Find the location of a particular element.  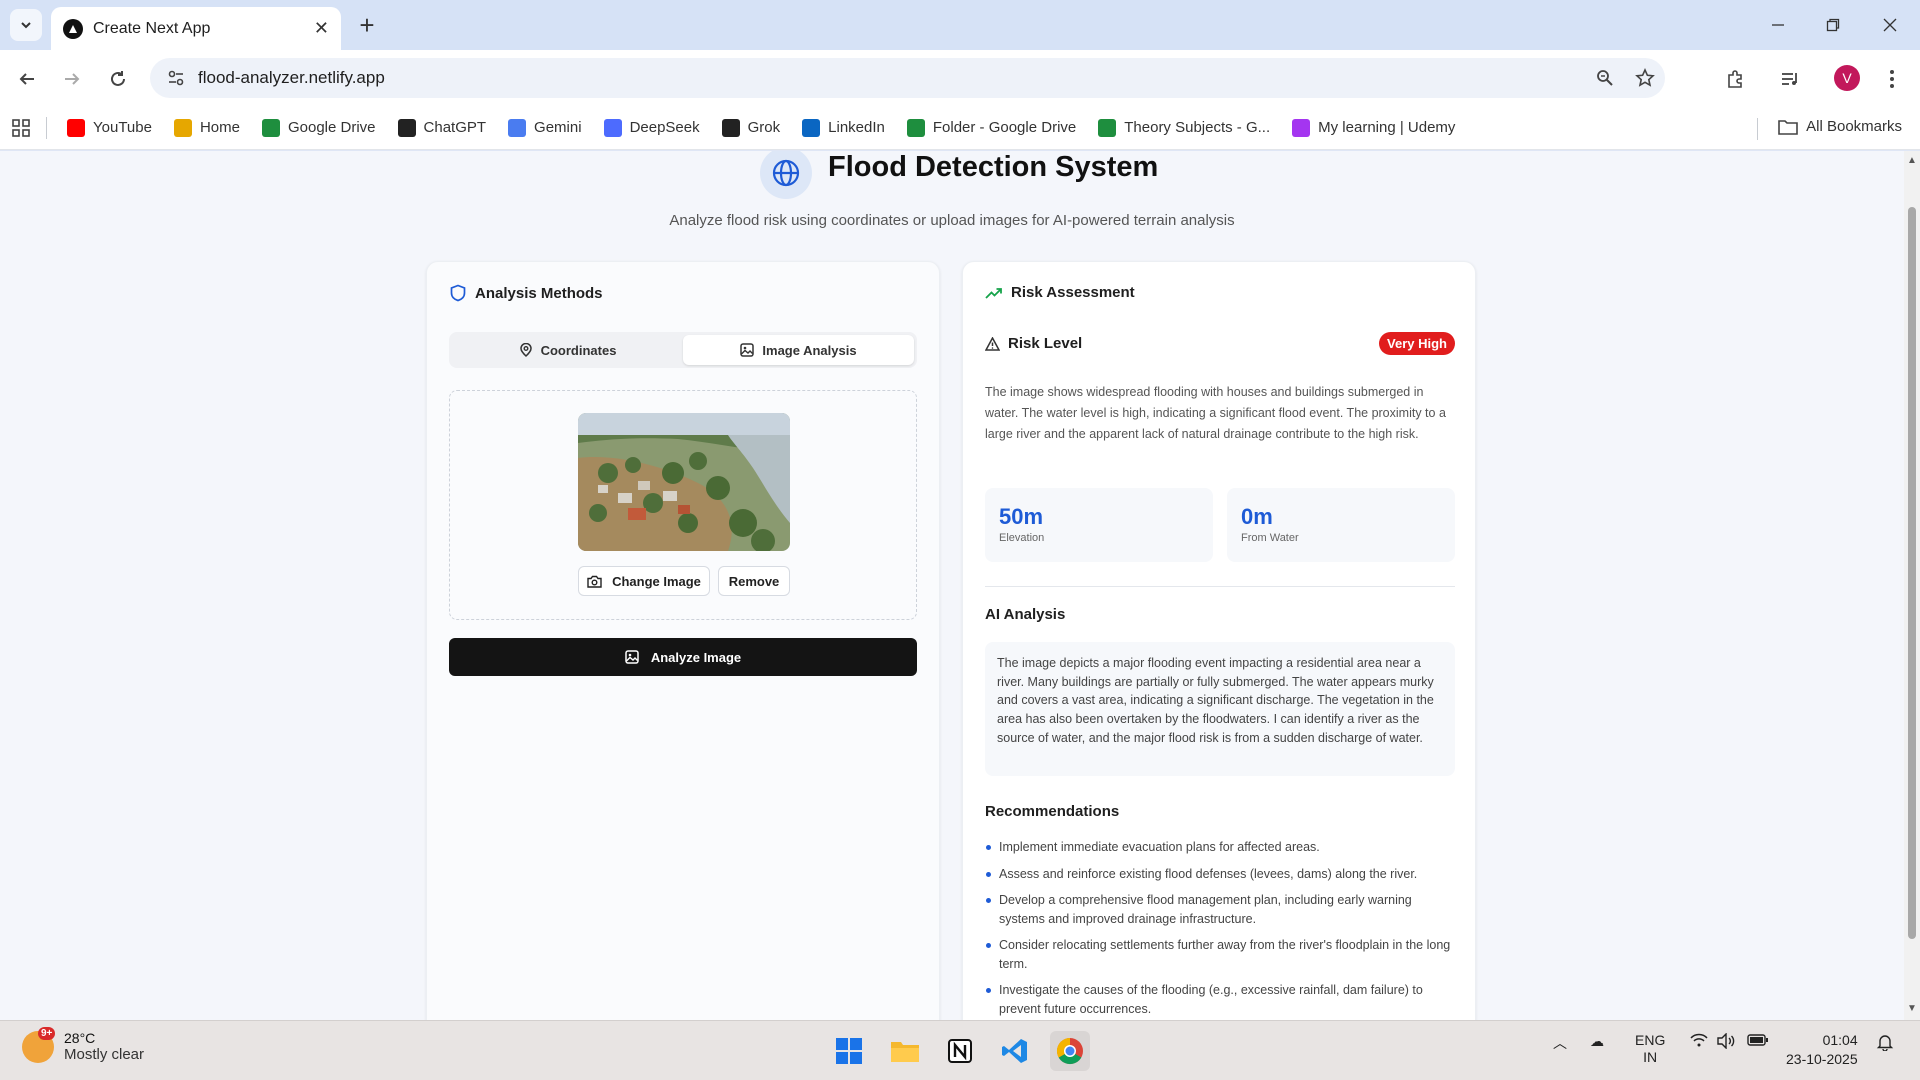

browser-tab: Create Next App ✕ is located at coordinates (196, 28).